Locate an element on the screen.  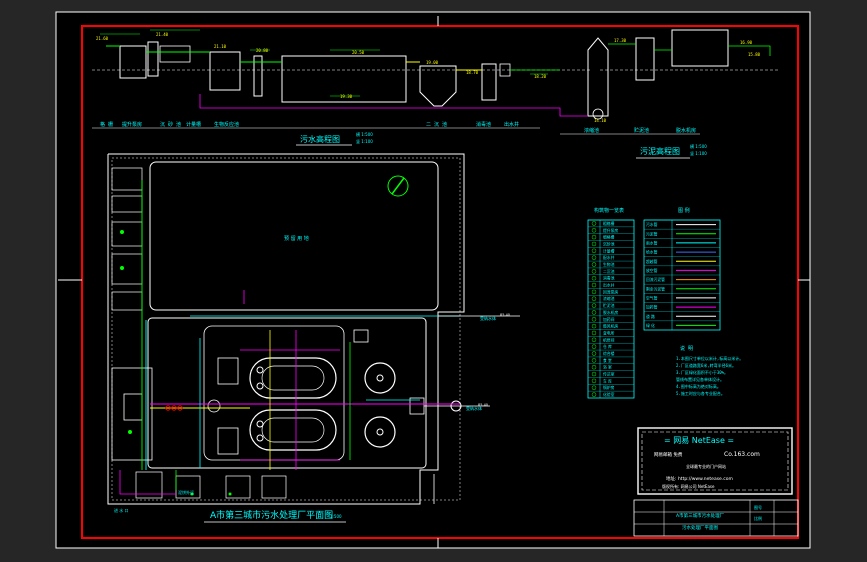
sewage-scale-h: 横 1:500 is located at coordinates (364, 134).